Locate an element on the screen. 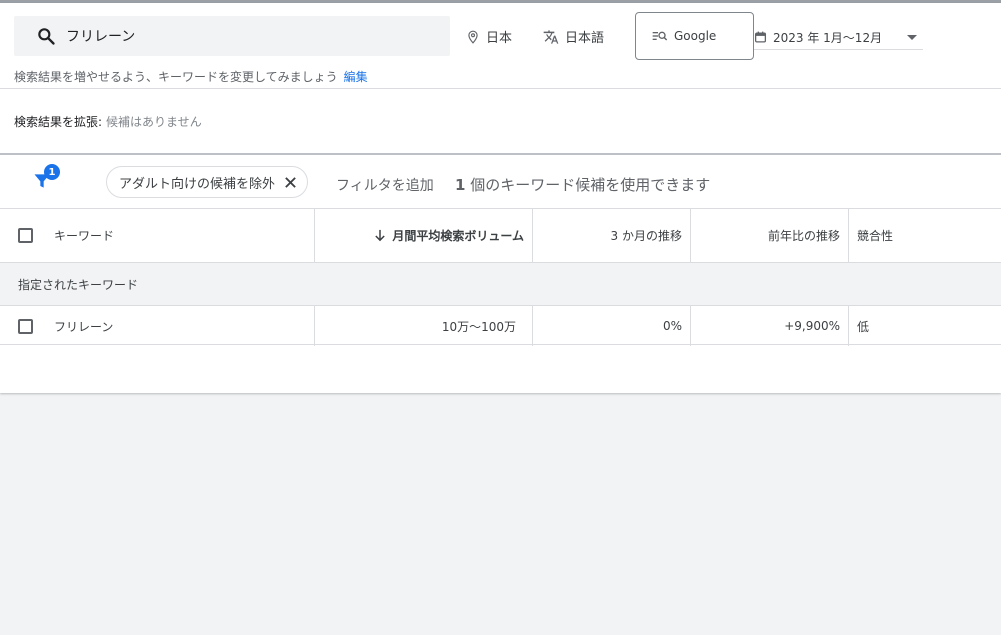 The image size is (1001, 635). calendar-icon is located at coordinates (760, 37).